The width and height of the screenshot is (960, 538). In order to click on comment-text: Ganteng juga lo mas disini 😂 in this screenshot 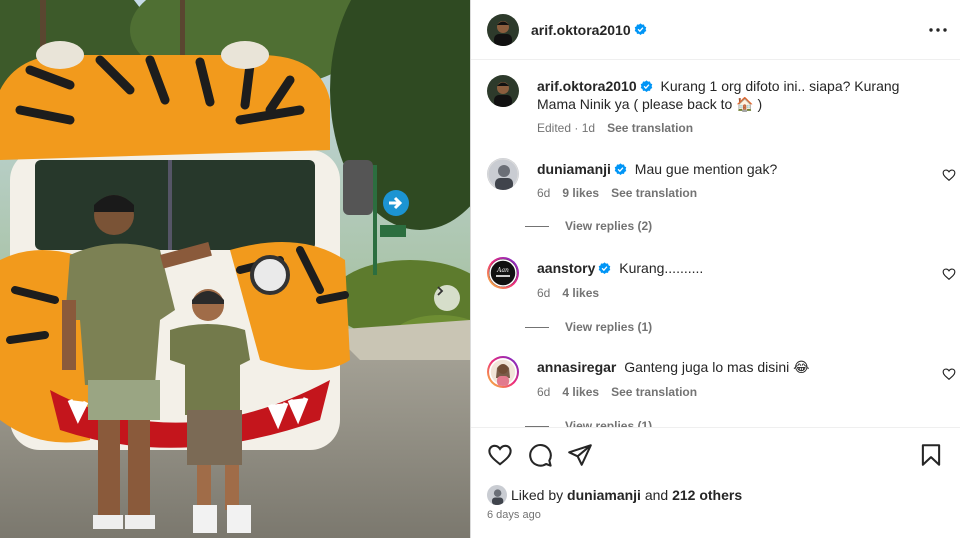, I will do `click(717, 367)`.